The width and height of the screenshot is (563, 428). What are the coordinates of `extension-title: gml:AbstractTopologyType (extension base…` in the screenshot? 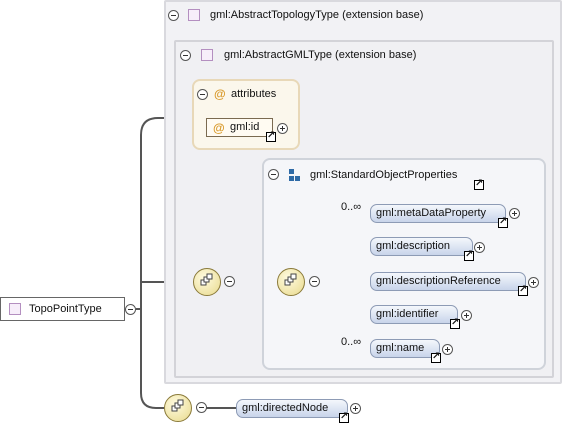 It's located at (317, 15).